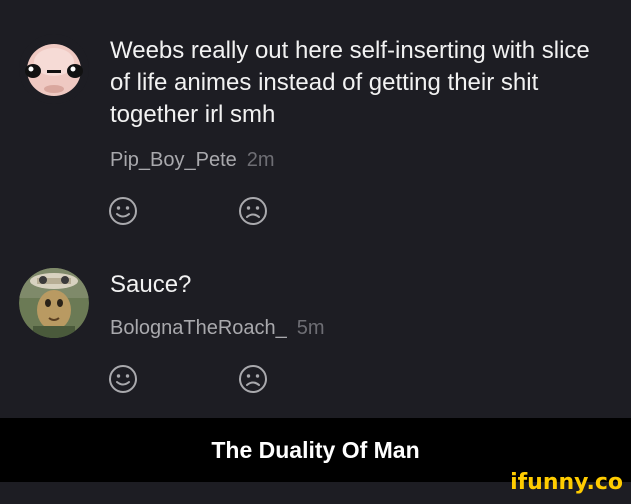 The height and width of the screenshot is (504, 631). What do you see at coordinates (253, 379) in the screenshot?
I see `frown-icon` at bounding box center [253, 379].